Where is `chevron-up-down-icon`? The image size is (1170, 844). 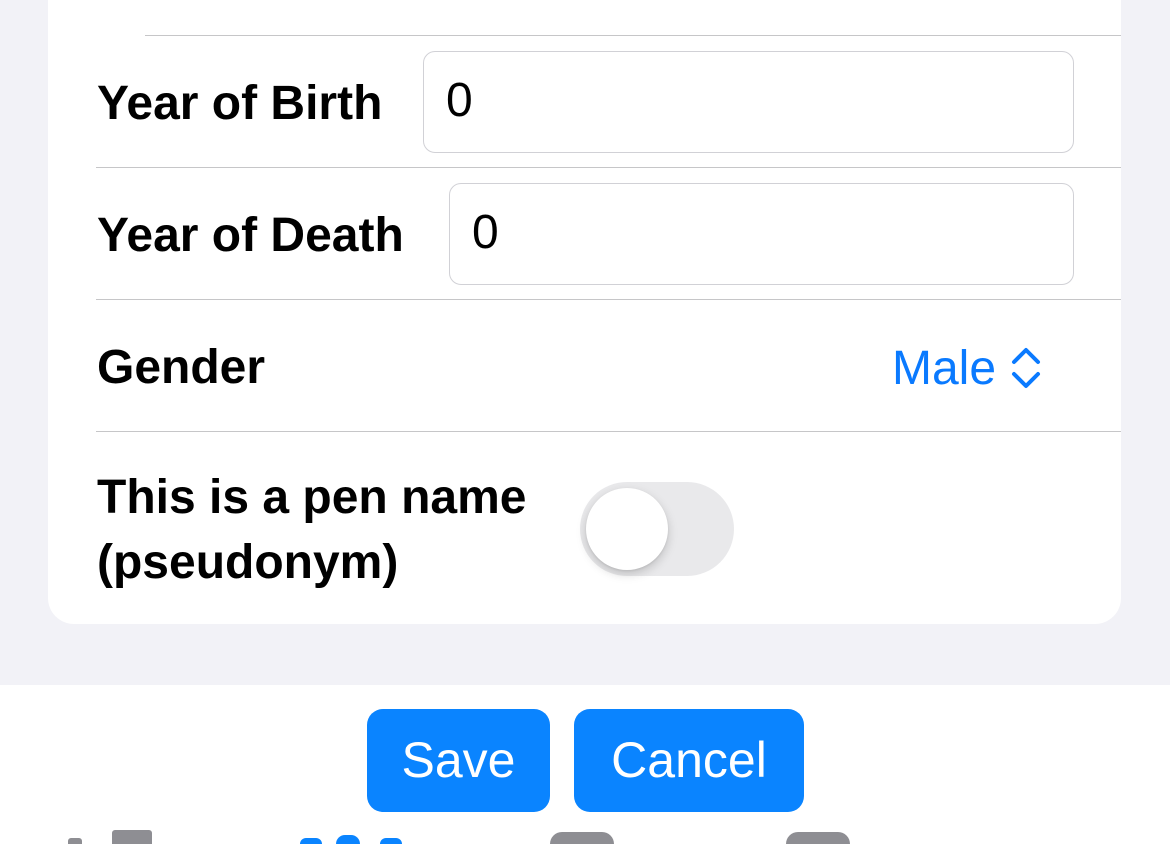
chevron-up-down-icon is located at coordinates (1026, 368).